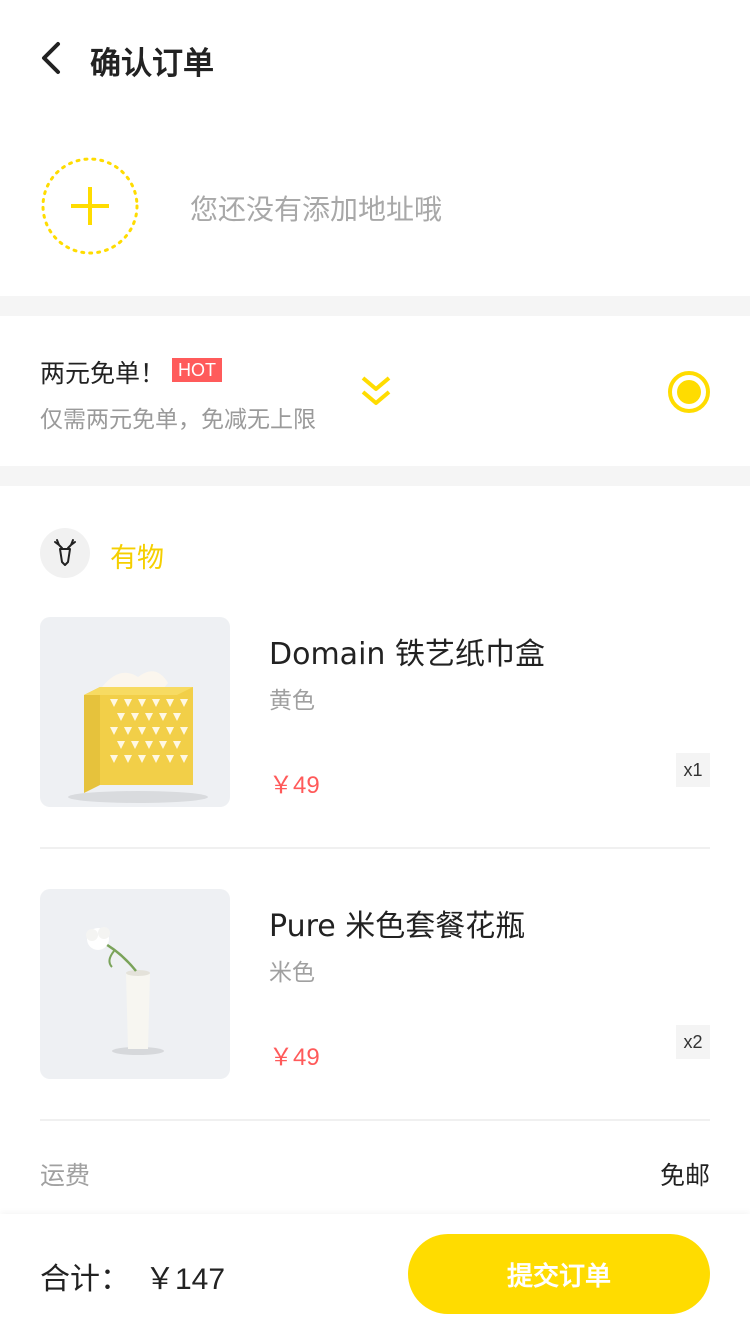 Image resolution: width=750 pixels, height=1334 pixels. I want to click on shipping-label: 运费, so click(65, 1175).